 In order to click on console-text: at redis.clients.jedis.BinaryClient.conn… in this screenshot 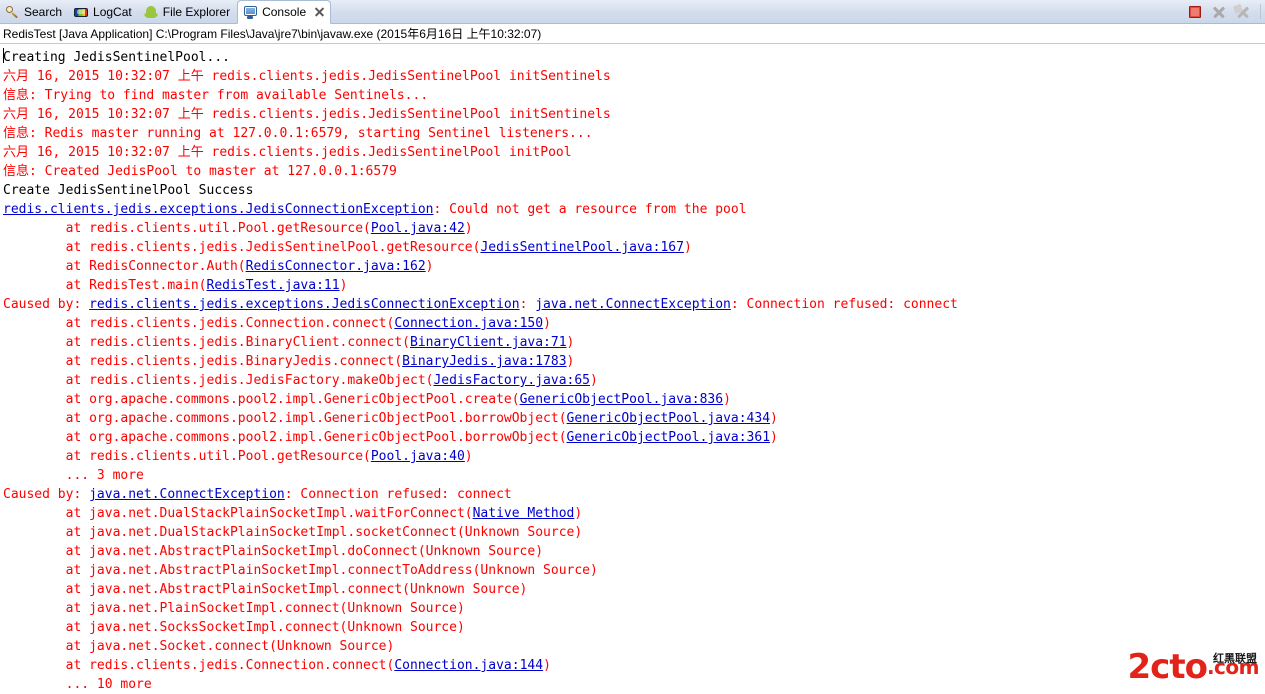, I will do `click(206, 342)`.